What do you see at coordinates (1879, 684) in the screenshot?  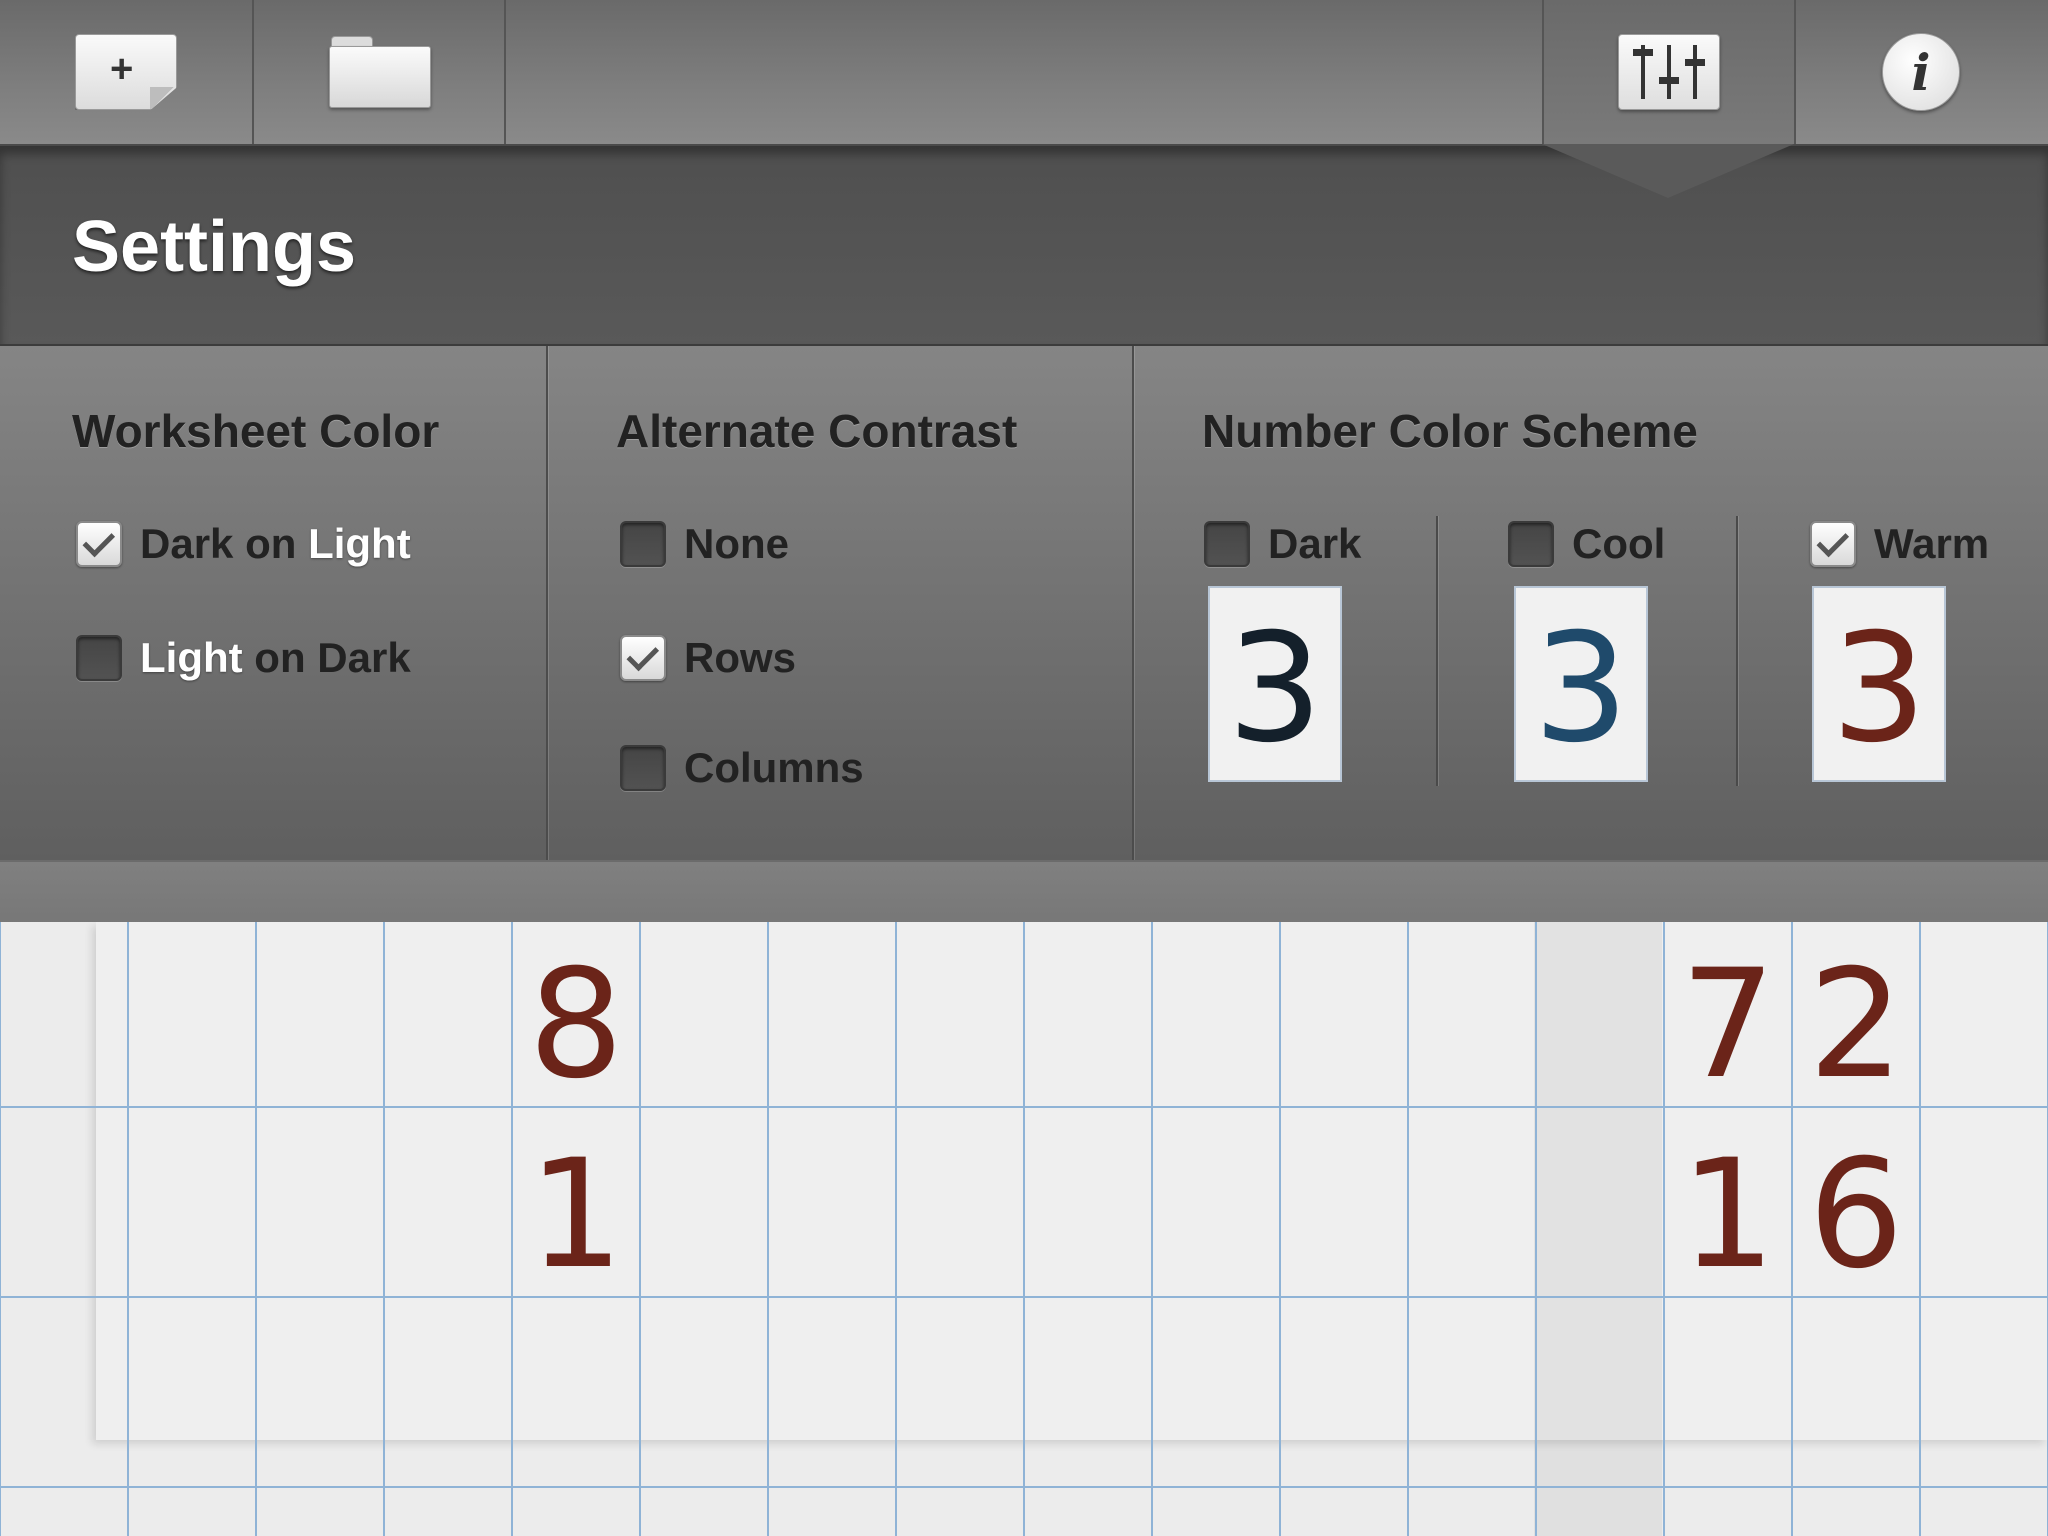 I see `scheme-warm-sample: 3` at bounding box center [1879, 684].